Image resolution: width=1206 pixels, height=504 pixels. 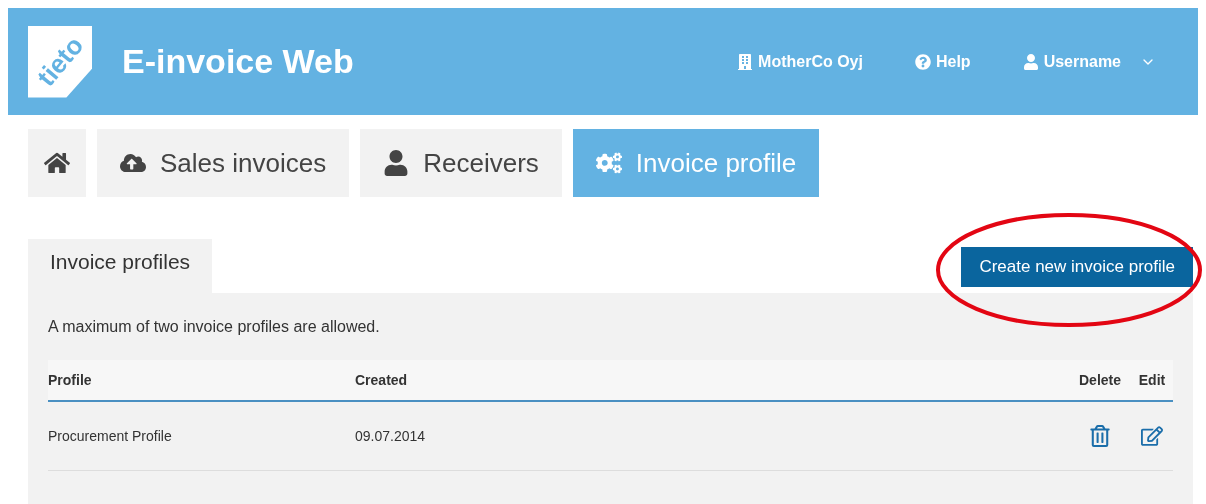 What do you see at coordinates (390, 436) in the screenshot?
I see `table-cell: 09.07.2014` at bounding box center [390, 436].